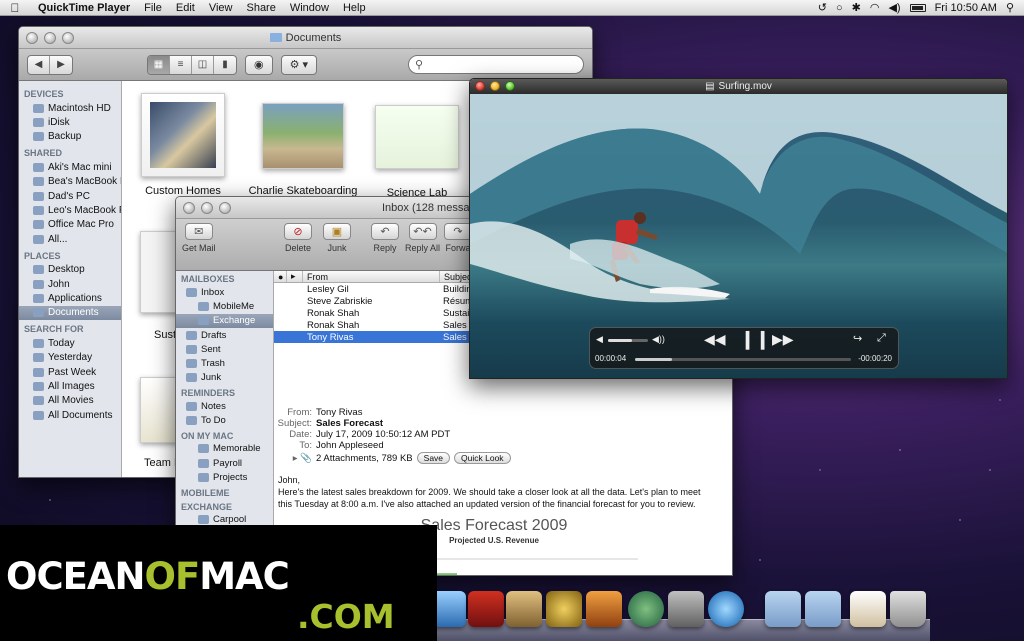 This screenshot has height=641, width=1024. I want to click on system-preferences-icon, so click(686, 609).